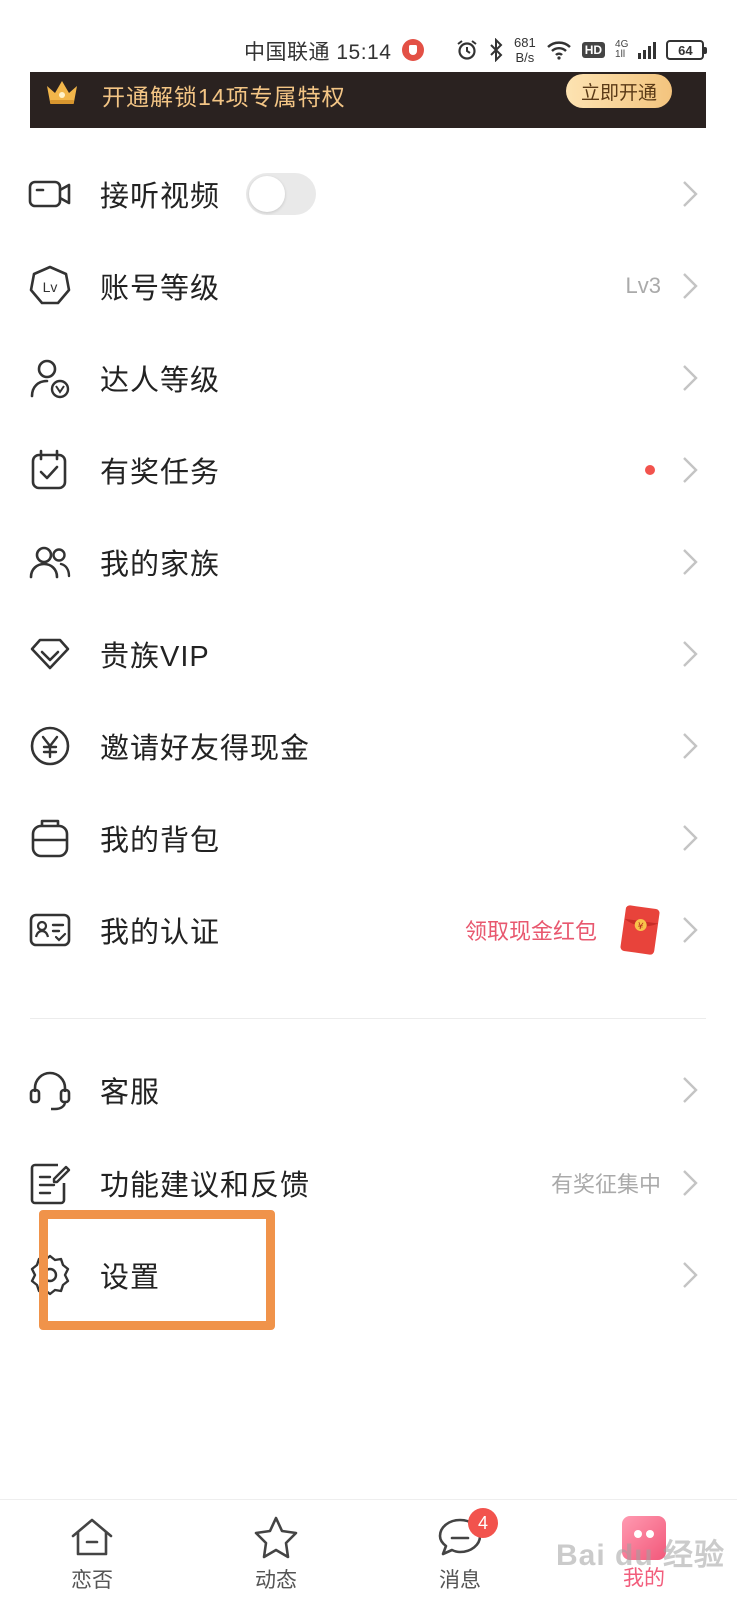  What do you see at coordinates (160, 841) in the screenshot?
I see `menu-item-label: 我的背包` at bounding box center [160, 841].